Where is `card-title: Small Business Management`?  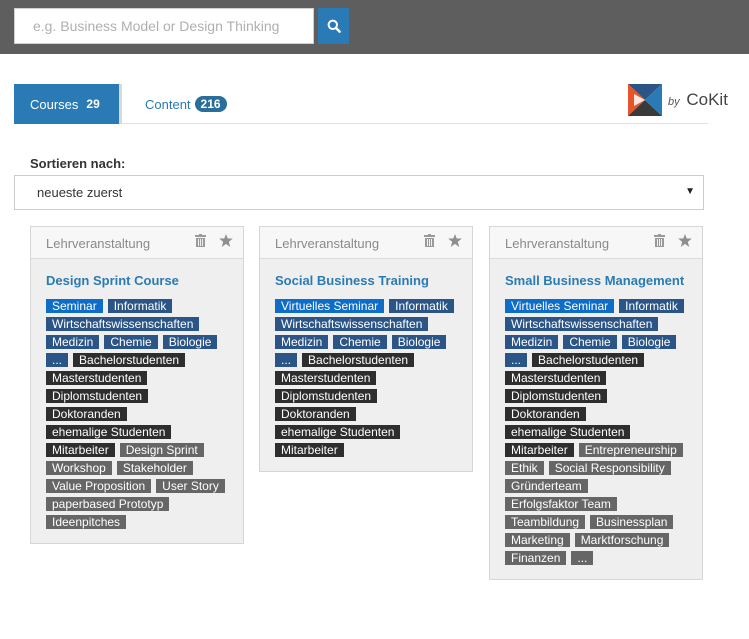 card-title: Small Business Management is located at coordinates (596, 280).